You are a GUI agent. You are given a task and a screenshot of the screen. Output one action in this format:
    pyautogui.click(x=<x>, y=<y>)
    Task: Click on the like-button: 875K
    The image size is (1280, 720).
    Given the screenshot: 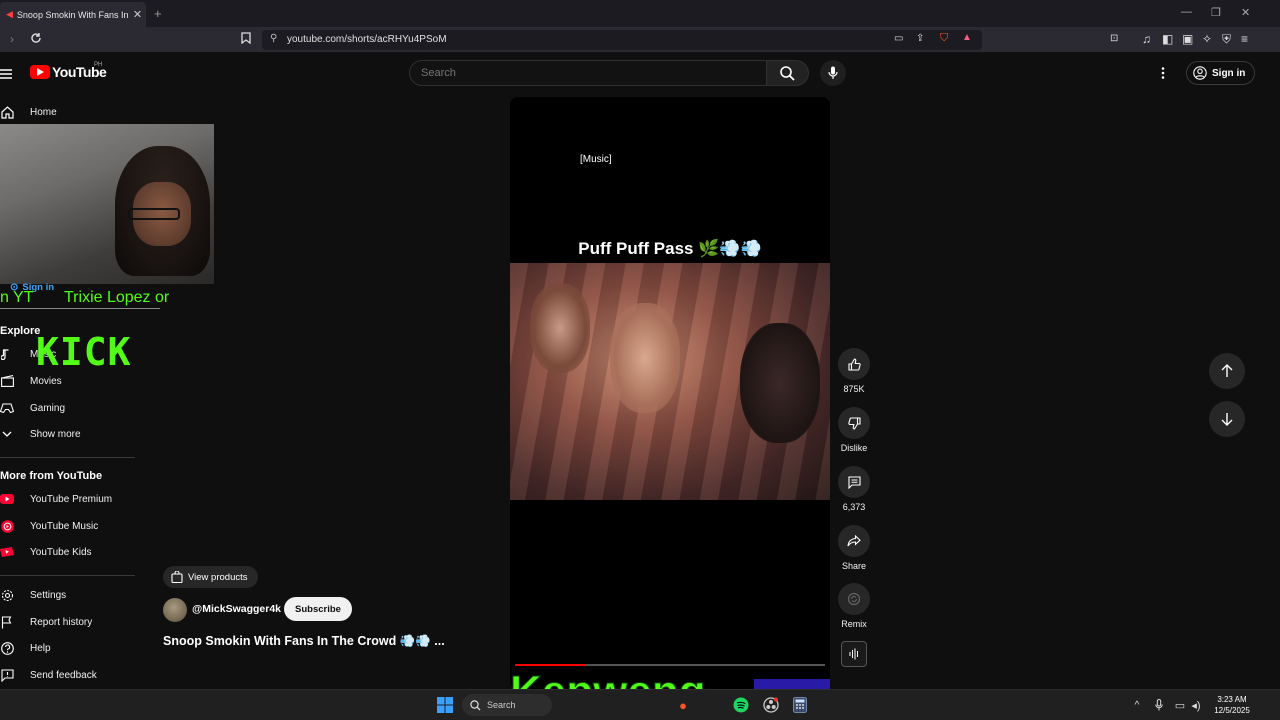 What is the action you would take?
    pyautogui.click(x=854, y=371)
    